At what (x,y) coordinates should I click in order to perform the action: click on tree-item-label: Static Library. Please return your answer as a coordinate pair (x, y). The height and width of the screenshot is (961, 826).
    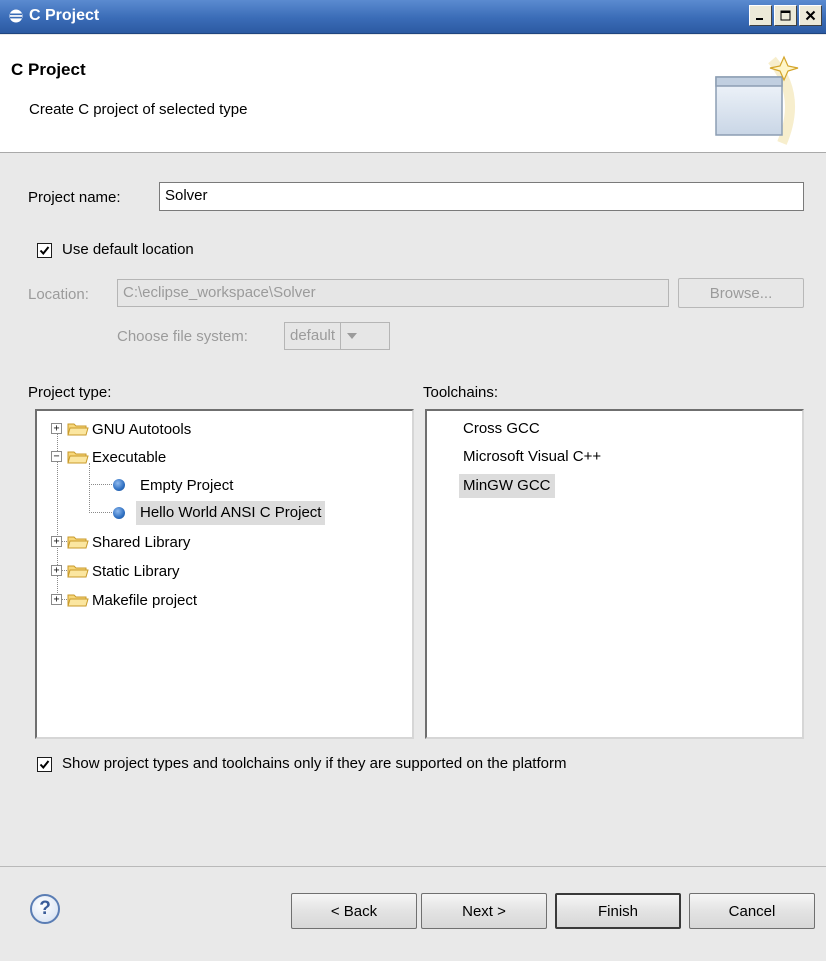
    Looking at the image, I should click on (136, 571).